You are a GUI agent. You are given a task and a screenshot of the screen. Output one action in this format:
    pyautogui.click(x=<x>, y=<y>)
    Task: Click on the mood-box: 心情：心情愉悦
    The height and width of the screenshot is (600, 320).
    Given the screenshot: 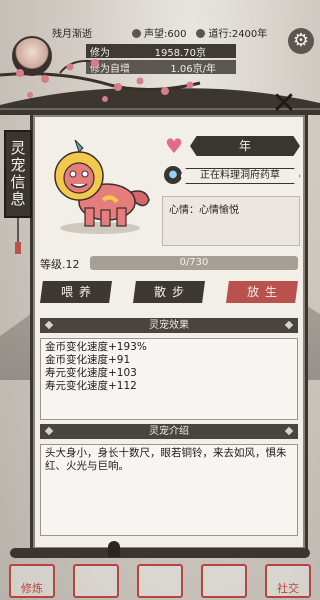 What is the action you would take?
    pyautogui.click(x=231, y=221)
    